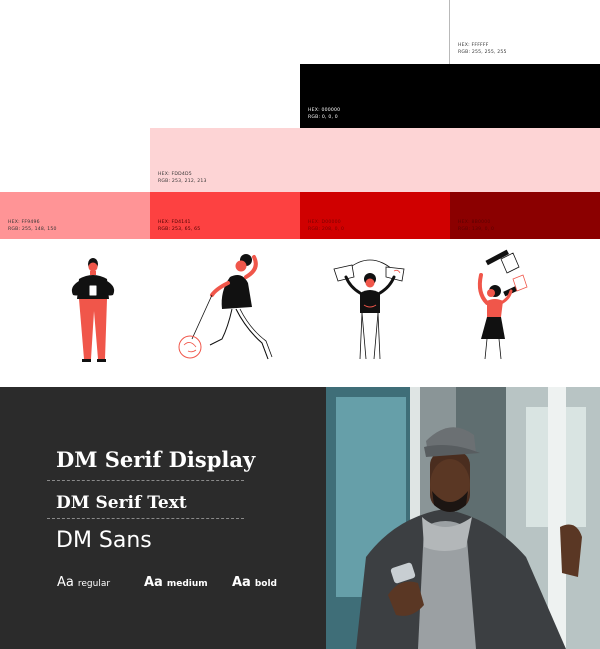  Describe the element at coordinates (265, 584) in the screenshot. I see `weight-name: bold` at that location.